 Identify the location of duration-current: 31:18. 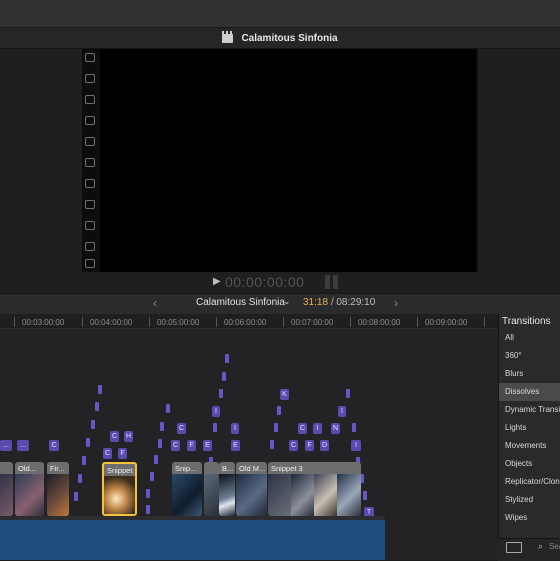
(316, 302).